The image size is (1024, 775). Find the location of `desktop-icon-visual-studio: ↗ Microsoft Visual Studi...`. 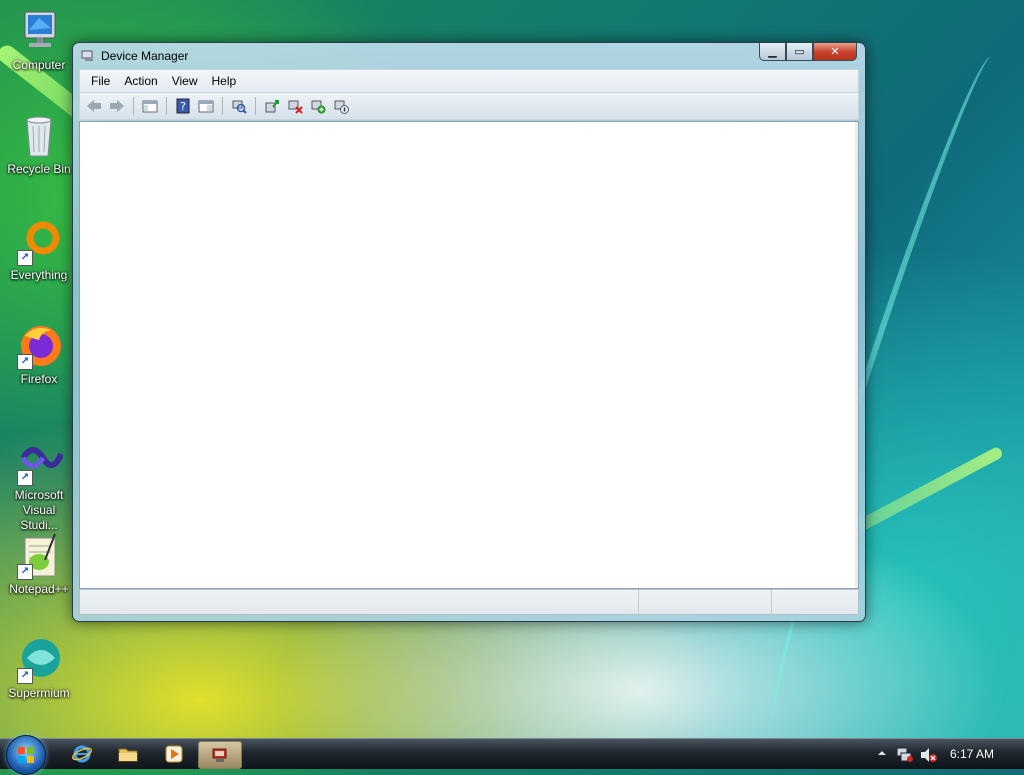

desktop-icon-visual-studio: ↗ Microsoft Visual Studi... is located at coordinates (39, 485).